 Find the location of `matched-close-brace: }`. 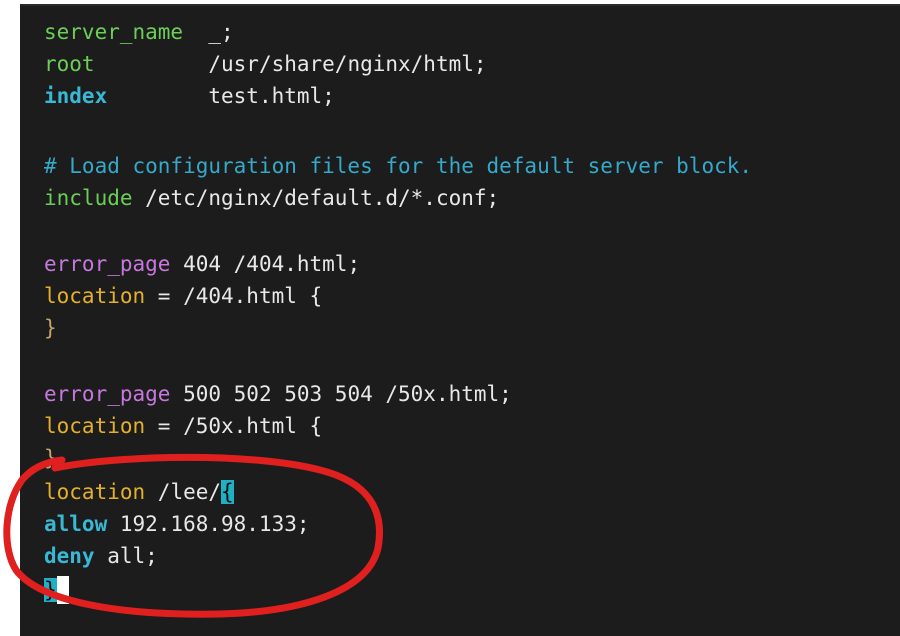

matched-close-brace: } is located at coordinates (50, 590).